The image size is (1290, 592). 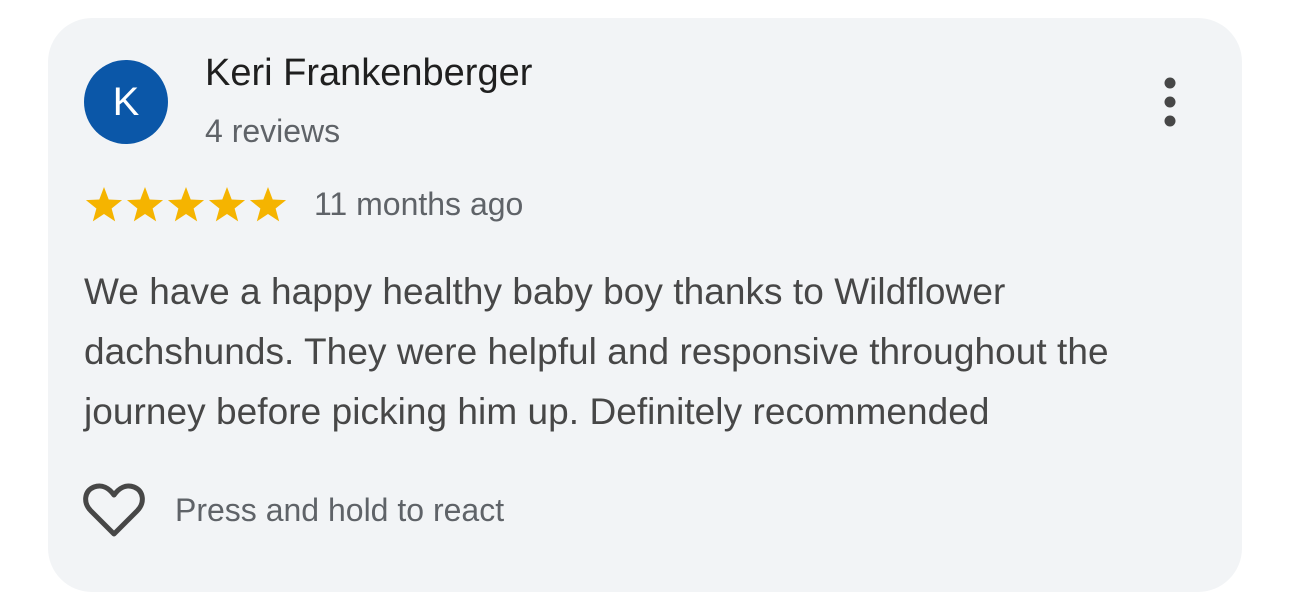 I want to click on star-rating, so click(x=186, y=204).